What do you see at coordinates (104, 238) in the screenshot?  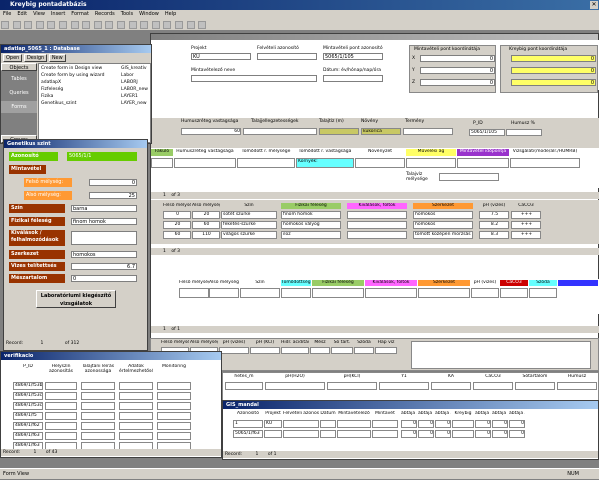 I see `kivalasok-field` at bounding box center [104, 238].